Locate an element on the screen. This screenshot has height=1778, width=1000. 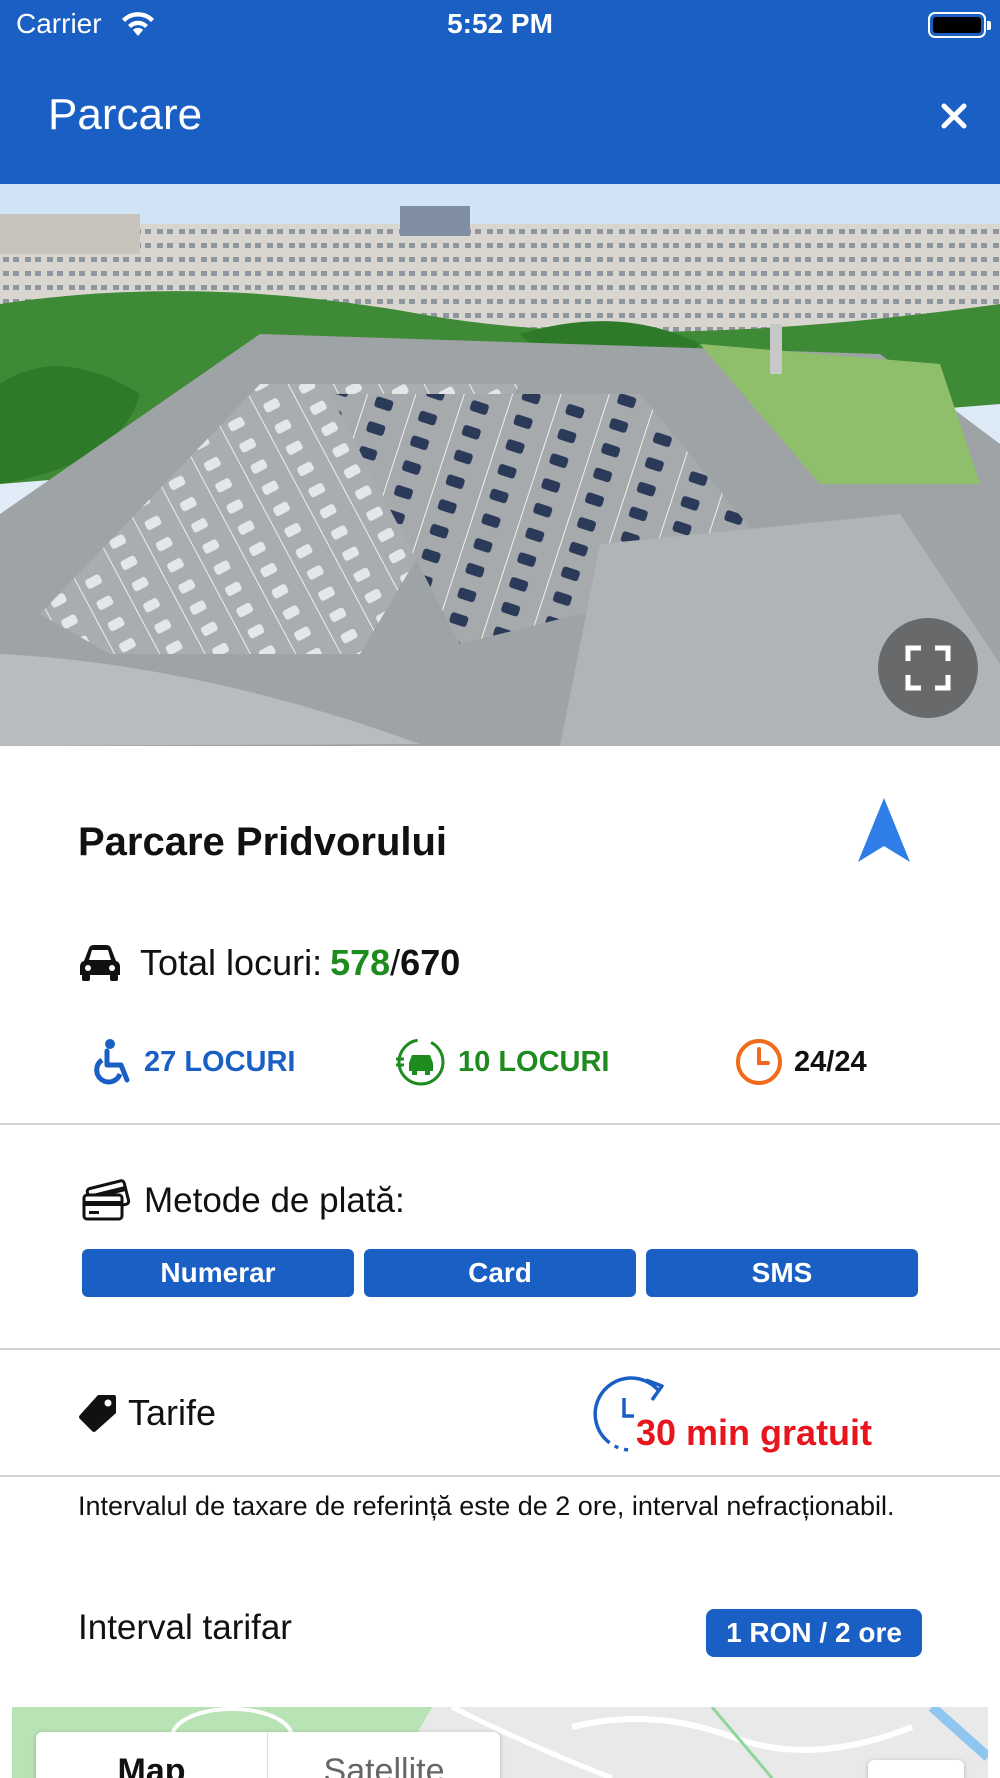
close-icon is located at coordinates (954, 116).